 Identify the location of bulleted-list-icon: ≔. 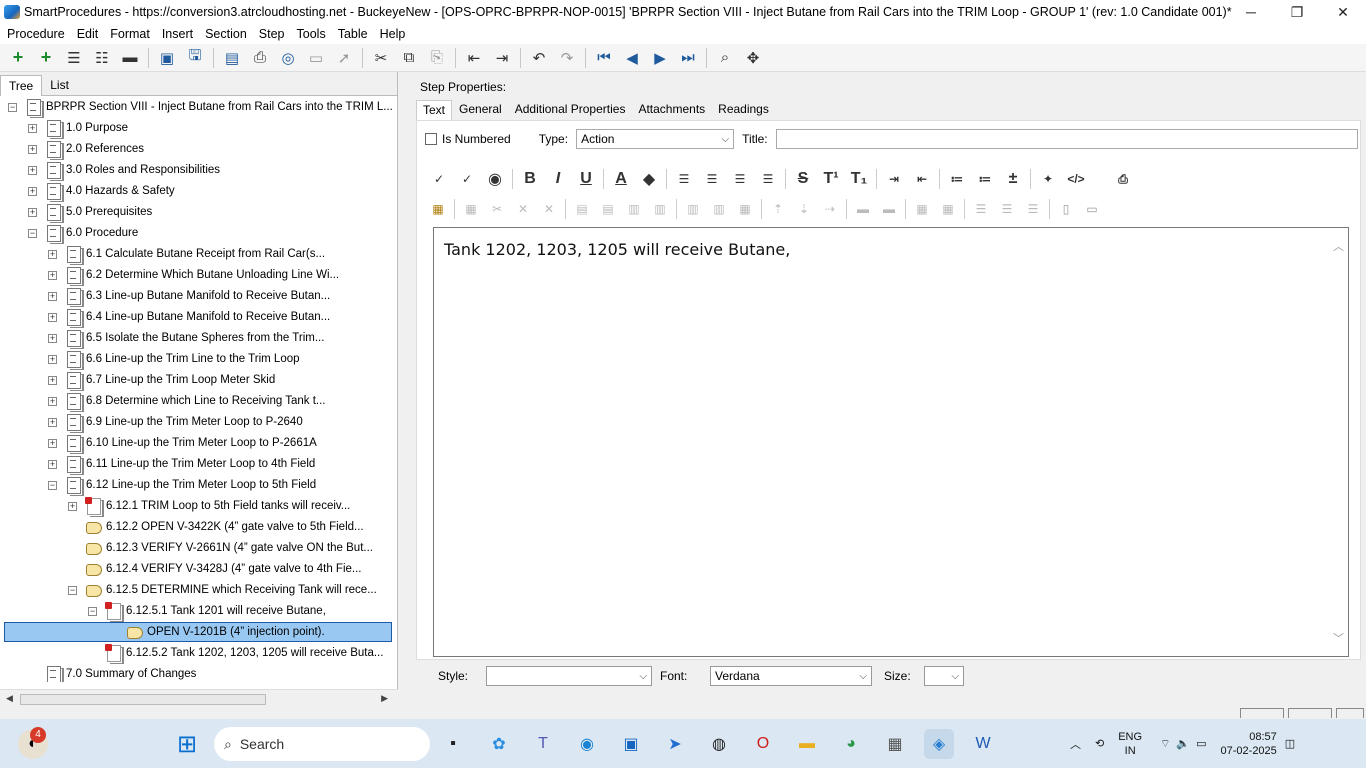
(957, 179).